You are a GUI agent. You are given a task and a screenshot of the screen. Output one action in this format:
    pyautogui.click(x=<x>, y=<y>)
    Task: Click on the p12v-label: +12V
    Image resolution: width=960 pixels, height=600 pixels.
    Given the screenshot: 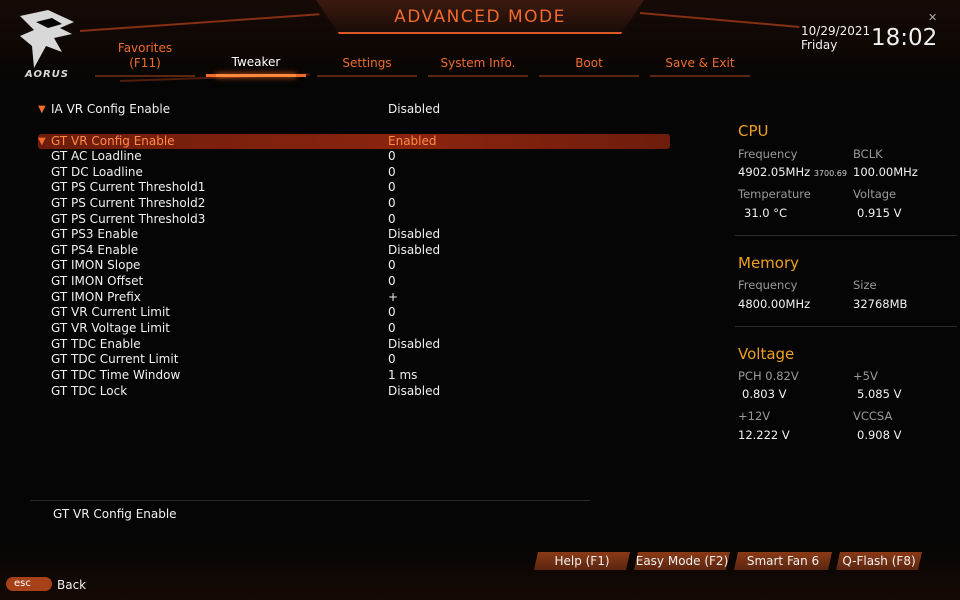 What is the action you would take?
    pyautogui.click(x=754, y=416)
    